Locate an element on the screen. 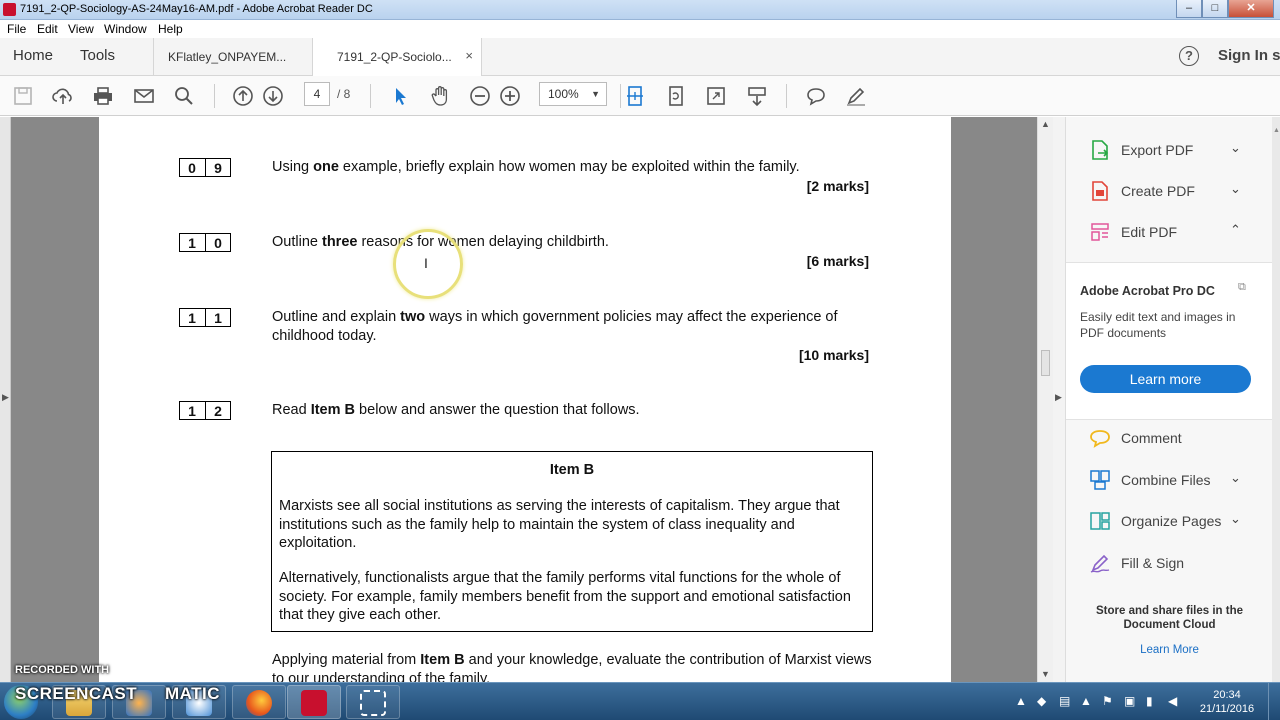  tool-export-pdf: Export PDF ⌄ is located at coordinates (1169, 150).